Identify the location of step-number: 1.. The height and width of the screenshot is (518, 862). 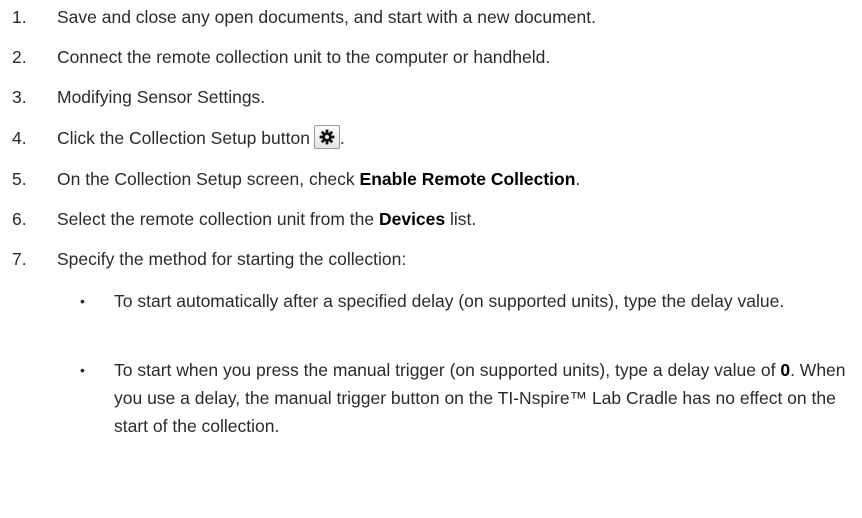
(19, 17).